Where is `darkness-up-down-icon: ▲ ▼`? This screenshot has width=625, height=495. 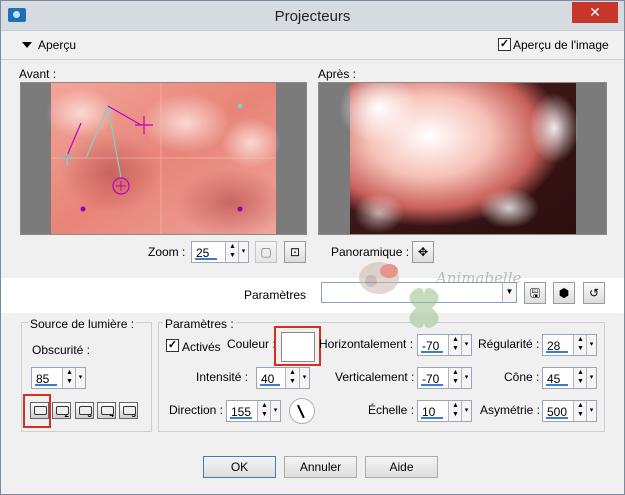
darkness-up-down-icon: ▲ ▼ is located at coordinates (69, 378).